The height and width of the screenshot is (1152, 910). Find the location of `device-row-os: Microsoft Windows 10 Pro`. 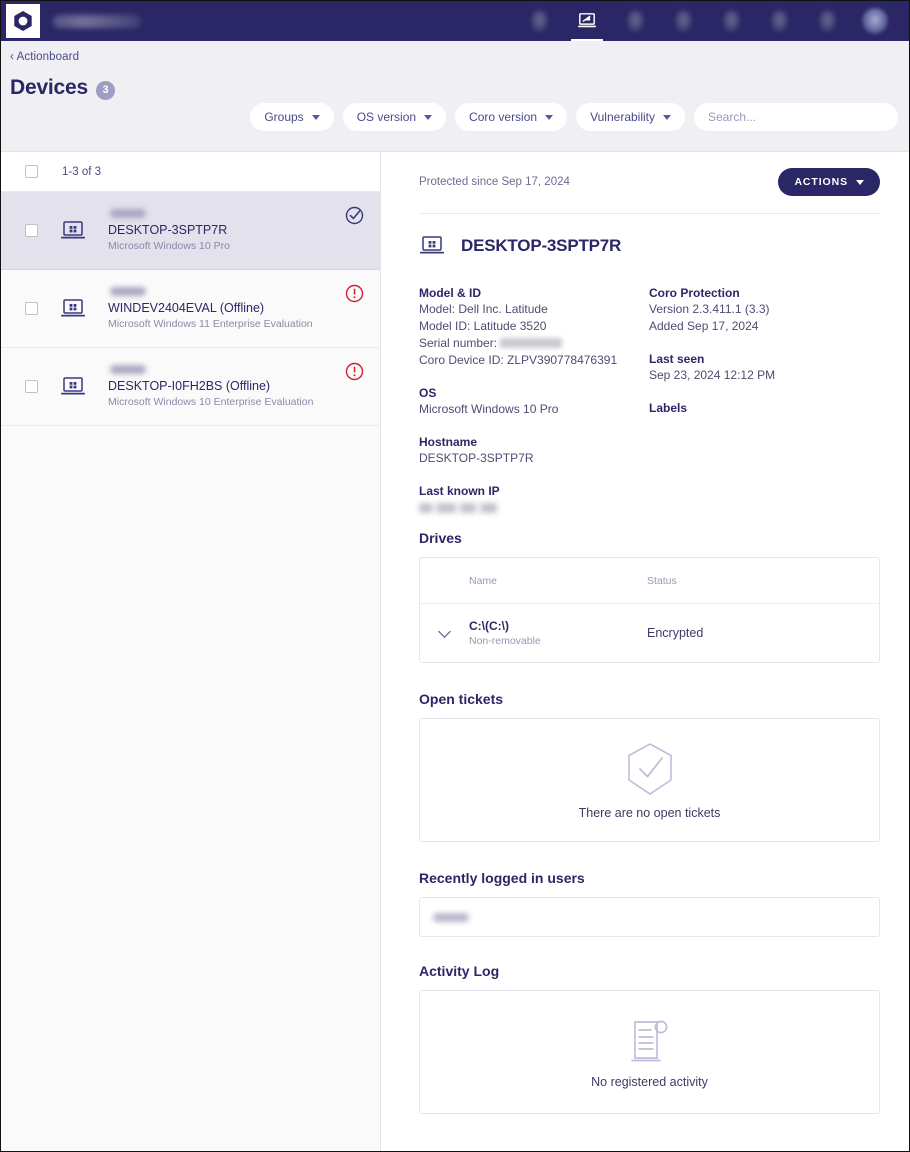

device-row-os: Microsoft Windows 10 Pro is located at coordinates (169, 245).